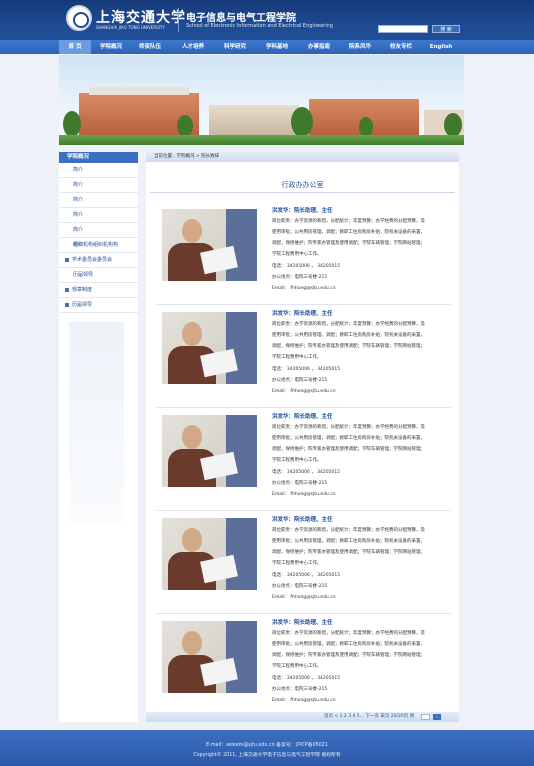  I want to click on building-roof-shape, so click(139, 91).